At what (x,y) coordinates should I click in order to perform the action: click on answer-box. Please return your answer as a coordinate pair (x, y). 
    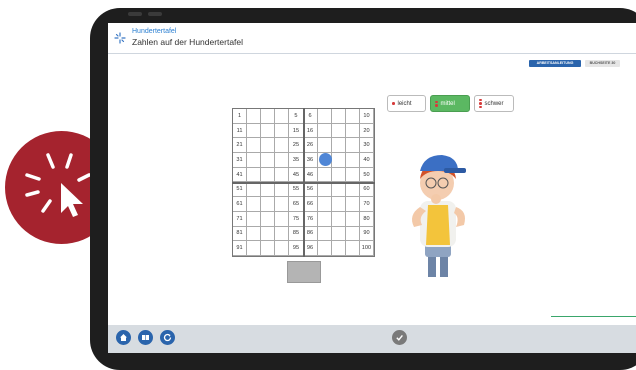
    Looking at the image, I should click on (304, 272).